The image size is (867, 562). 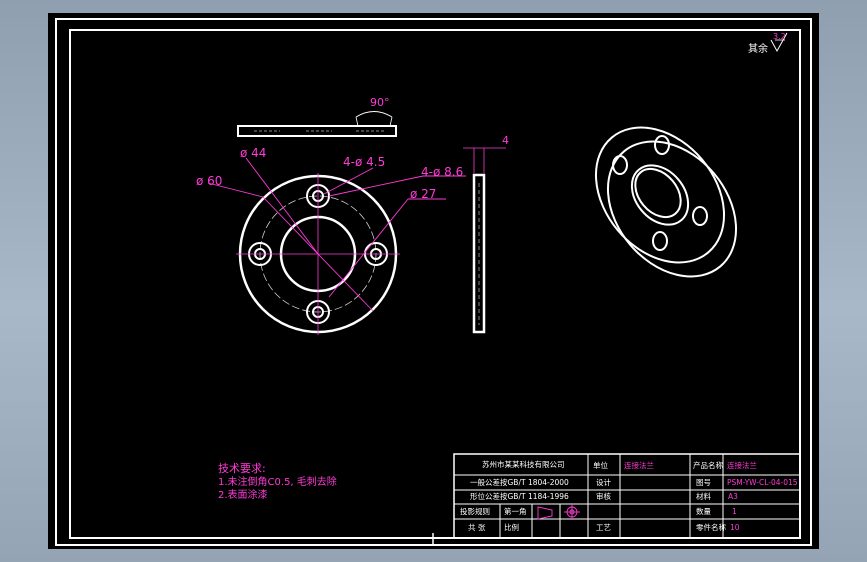 What do you see at coordinates (475, 511) in the screenshot?
I see `tb-projection-label: 投影规则` at bounding box center [475, 511].